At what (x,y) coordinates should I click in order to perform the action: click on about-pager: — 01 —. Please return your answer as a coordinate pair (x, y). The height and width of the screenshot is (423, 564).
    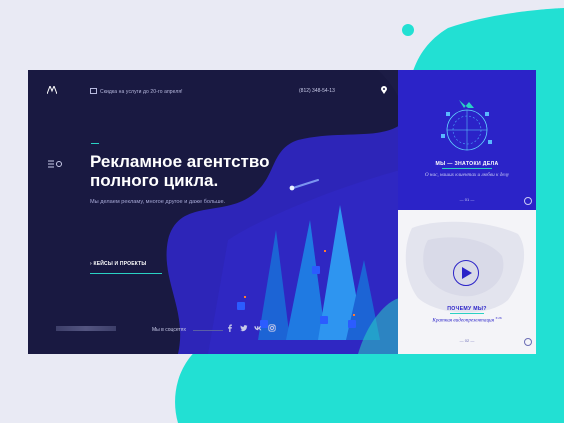
    Looking at the image, I should click on (467, 199).